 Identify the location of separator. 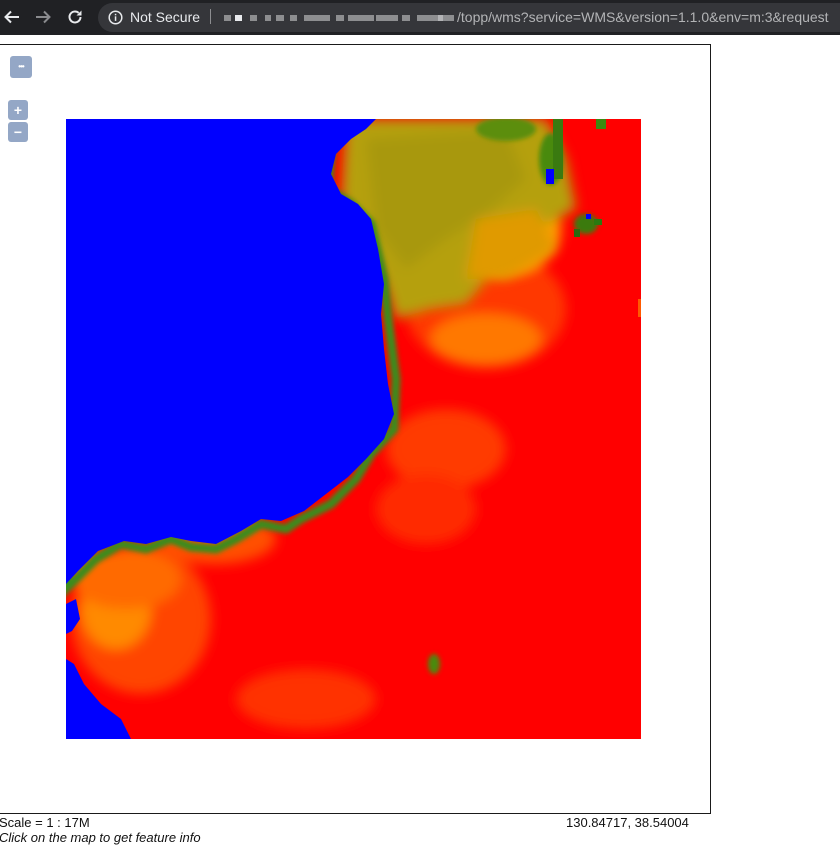
(210, 16).